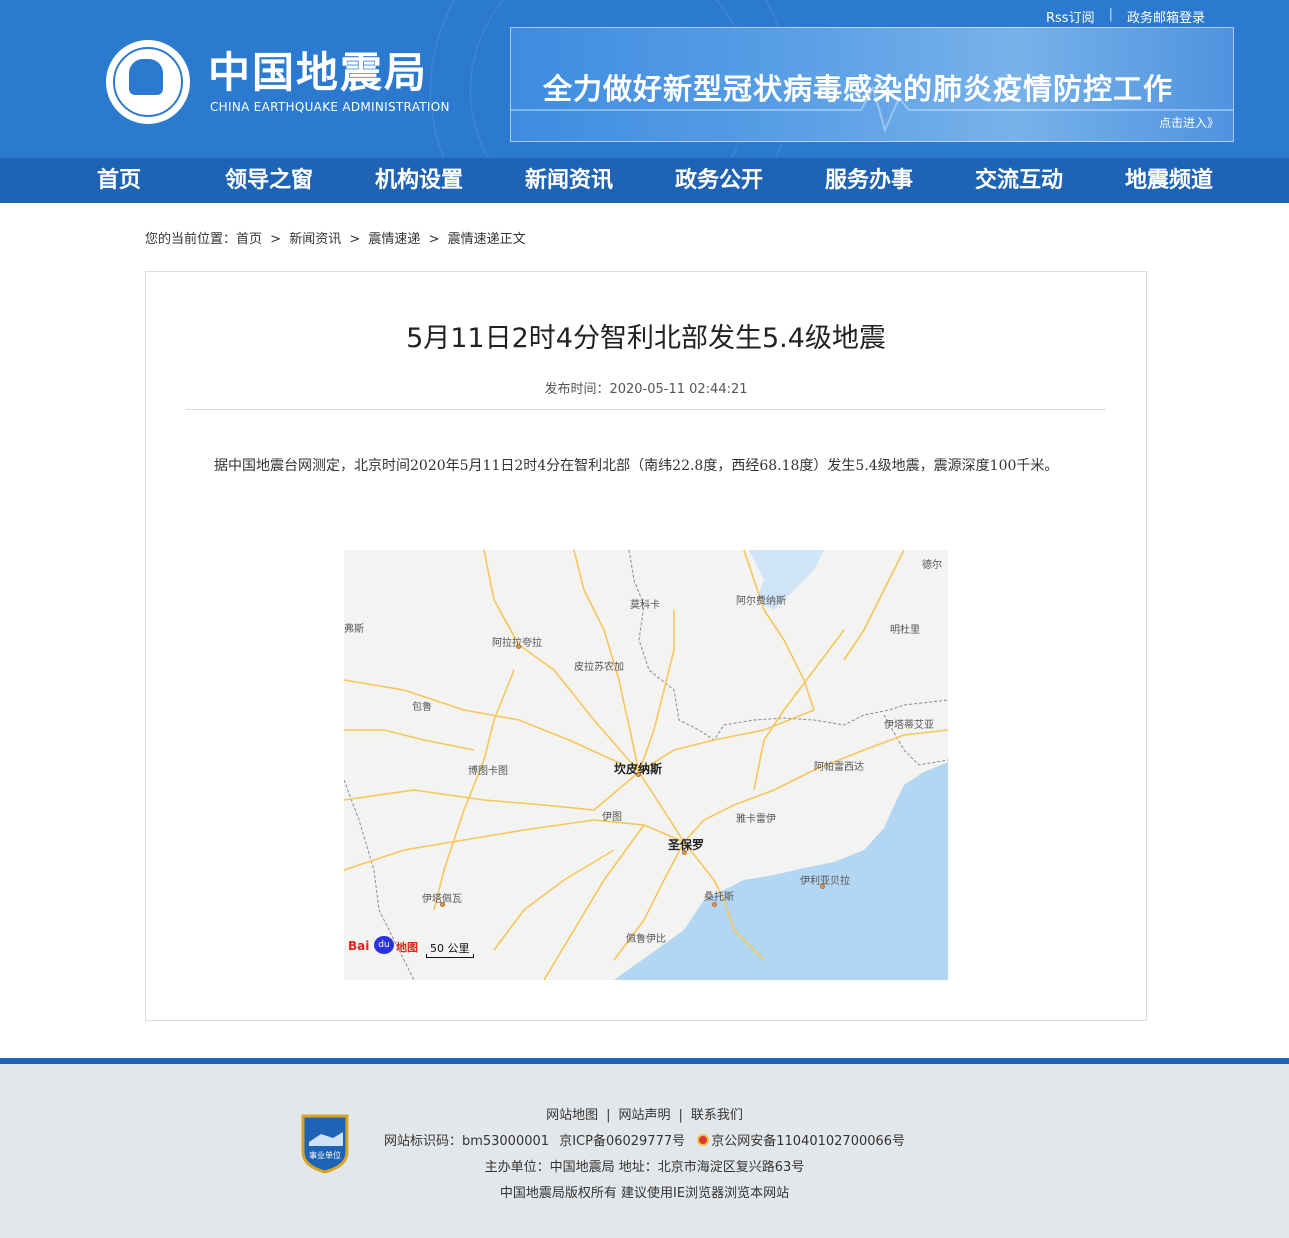  What do you see at coordinates (249, 239) in the screenshot?
I see `breadcrumb-item-home: 首页` at bounding box center [249, 239].